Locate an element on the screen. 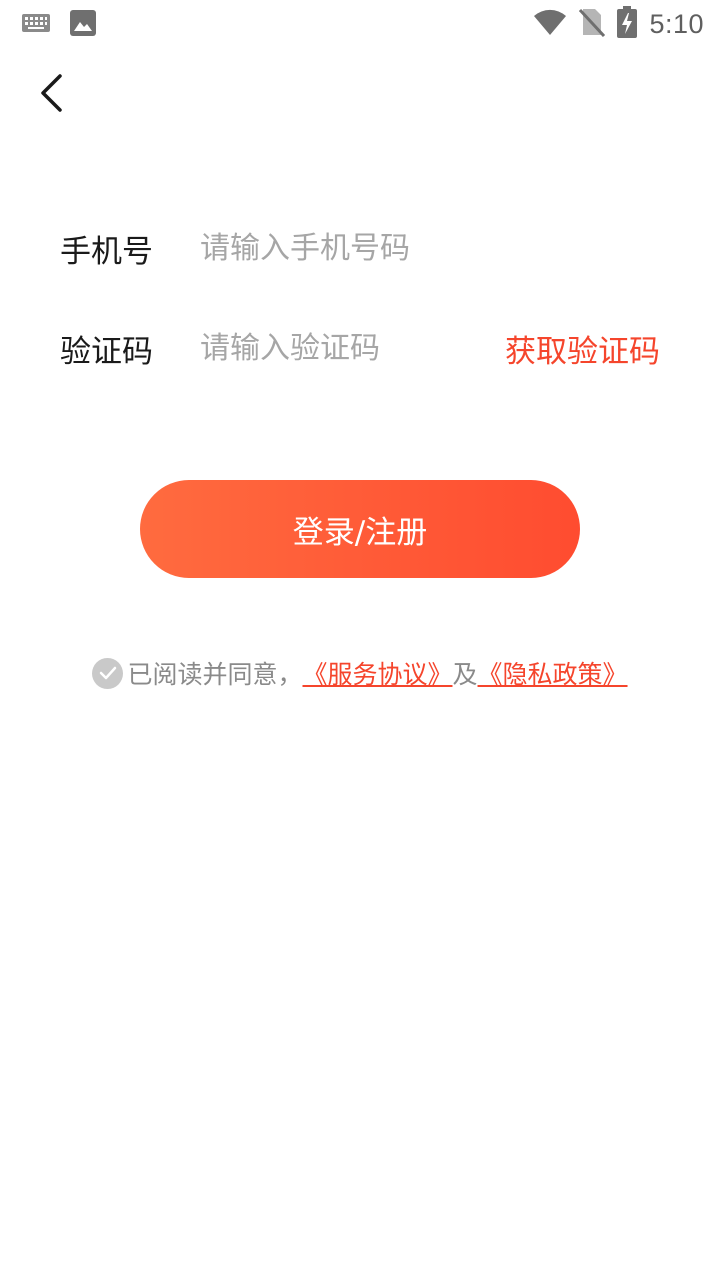 The height and width of the screenshot is (1280, 720). phone-input is located at coordinates (430, 248).